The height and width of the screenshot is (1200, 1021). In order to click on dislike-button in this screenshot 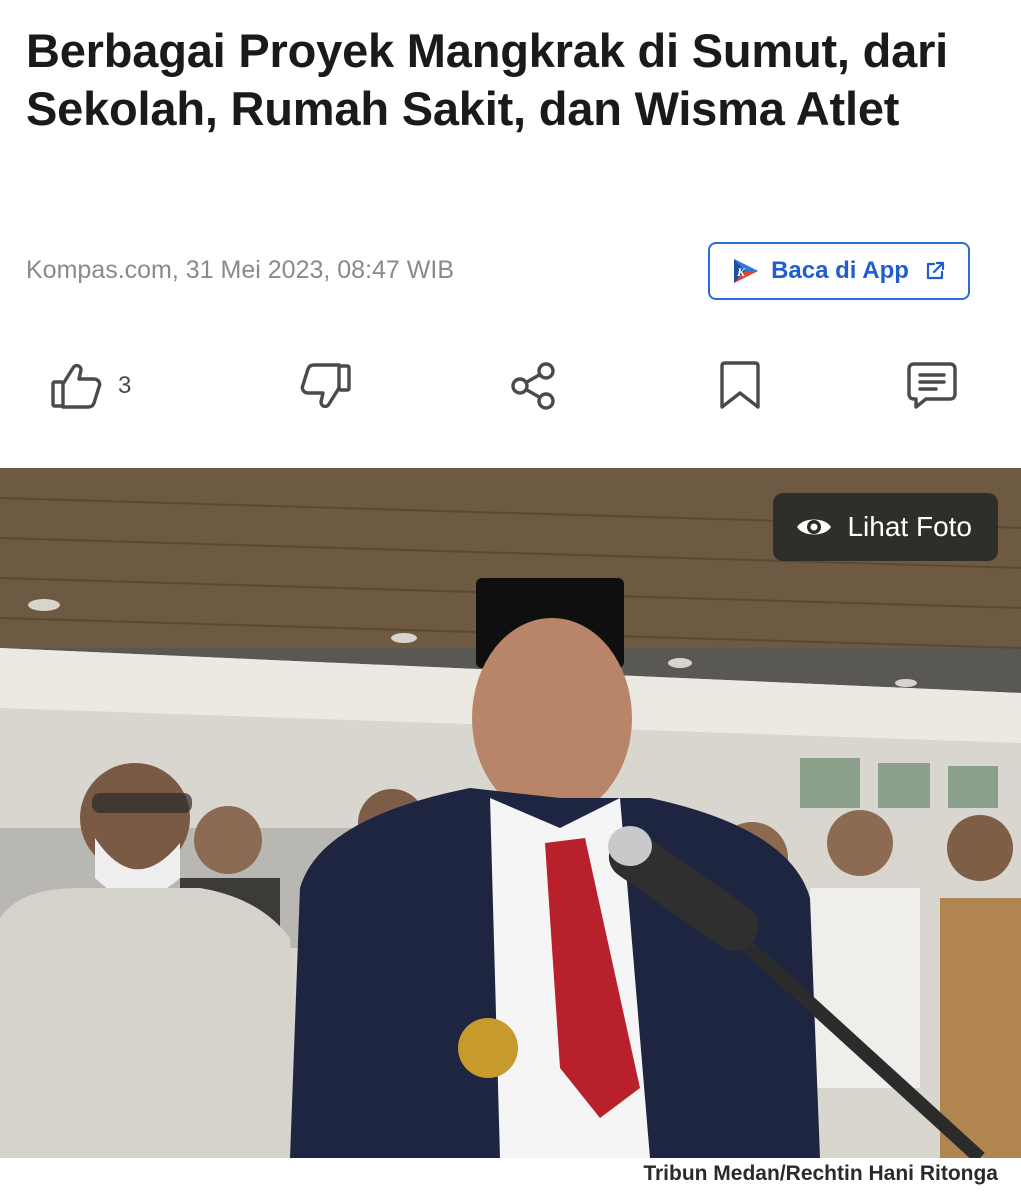, I will do `click(326, 386)`.